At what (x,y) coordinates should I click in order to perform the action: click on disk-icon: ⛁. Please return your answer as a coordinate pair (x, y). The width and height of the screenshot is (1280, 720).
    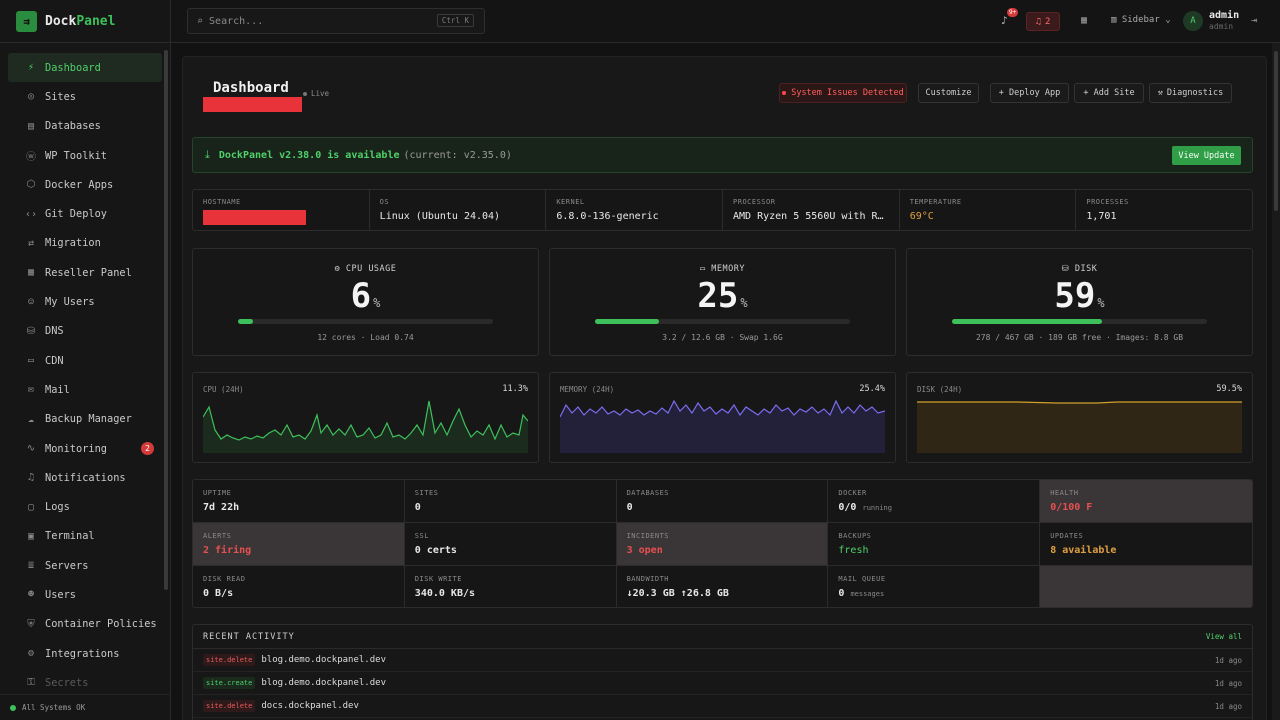
    Looking at the image, I should click on (1065, 269).